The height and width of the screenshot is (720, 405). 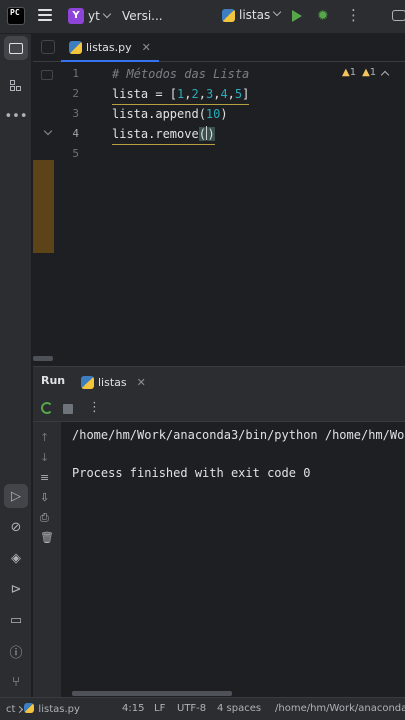 What do you see at coordinates (191, 473) in the screenshot?
I see `console-line: Process finished with exit code 0` at bounding box center [191, 473].